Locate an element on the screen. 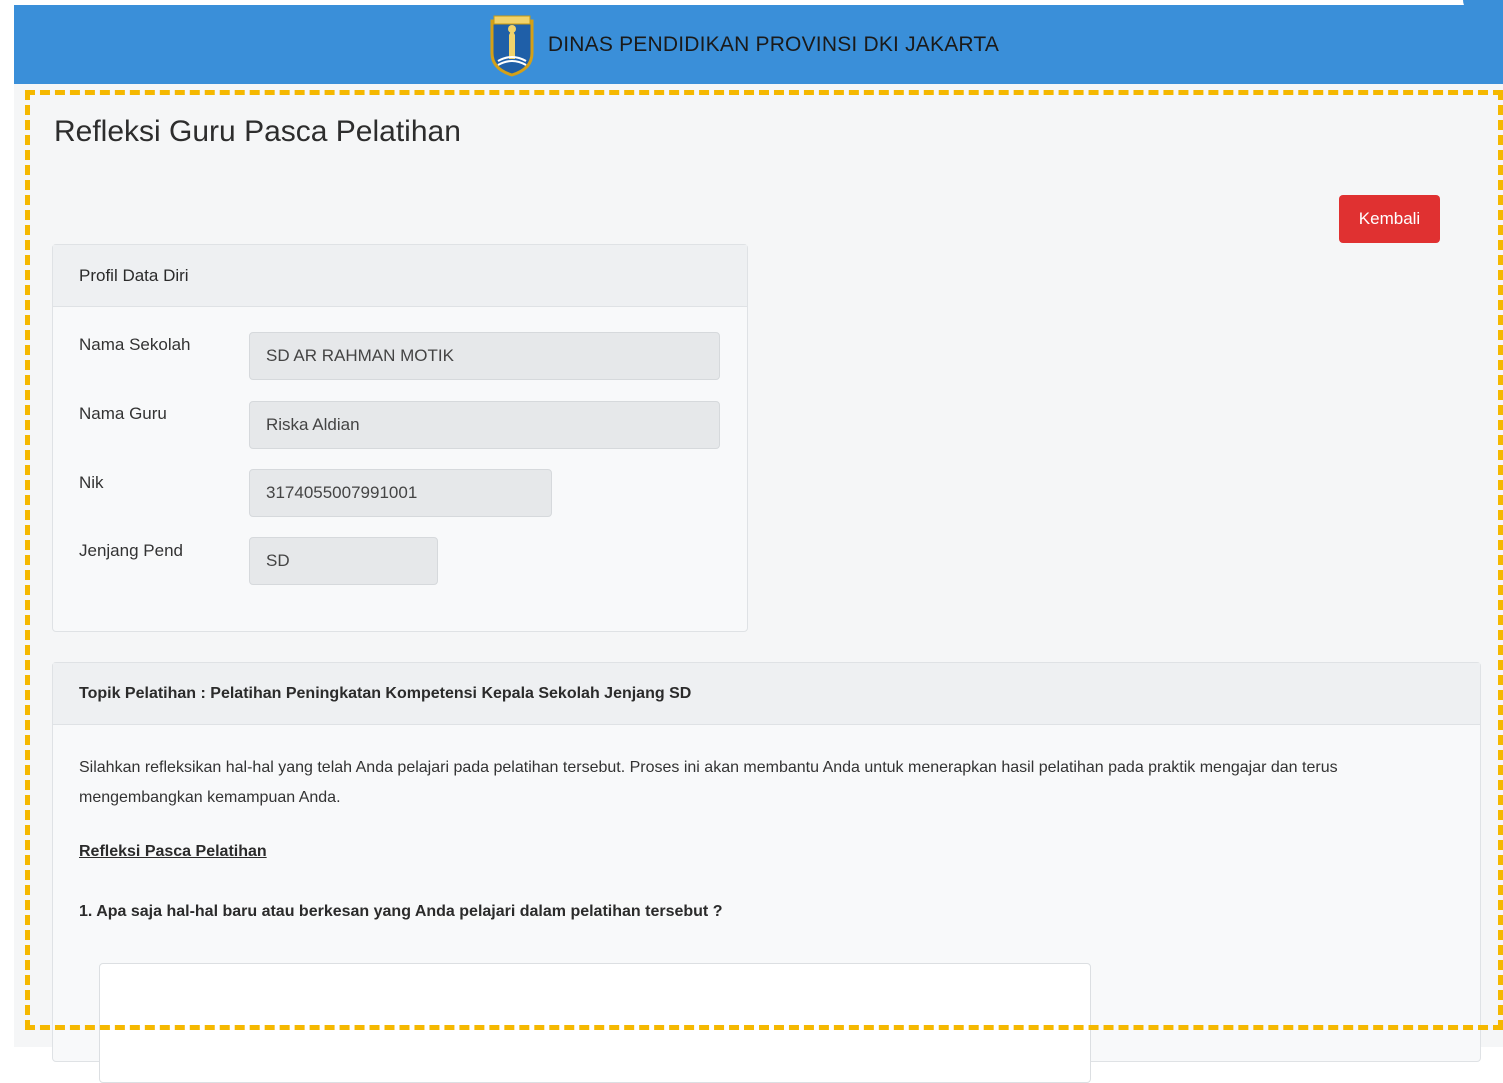  page-title: Refleksi Guru Pasca Pelatihan is located at coordinates (257, 131).